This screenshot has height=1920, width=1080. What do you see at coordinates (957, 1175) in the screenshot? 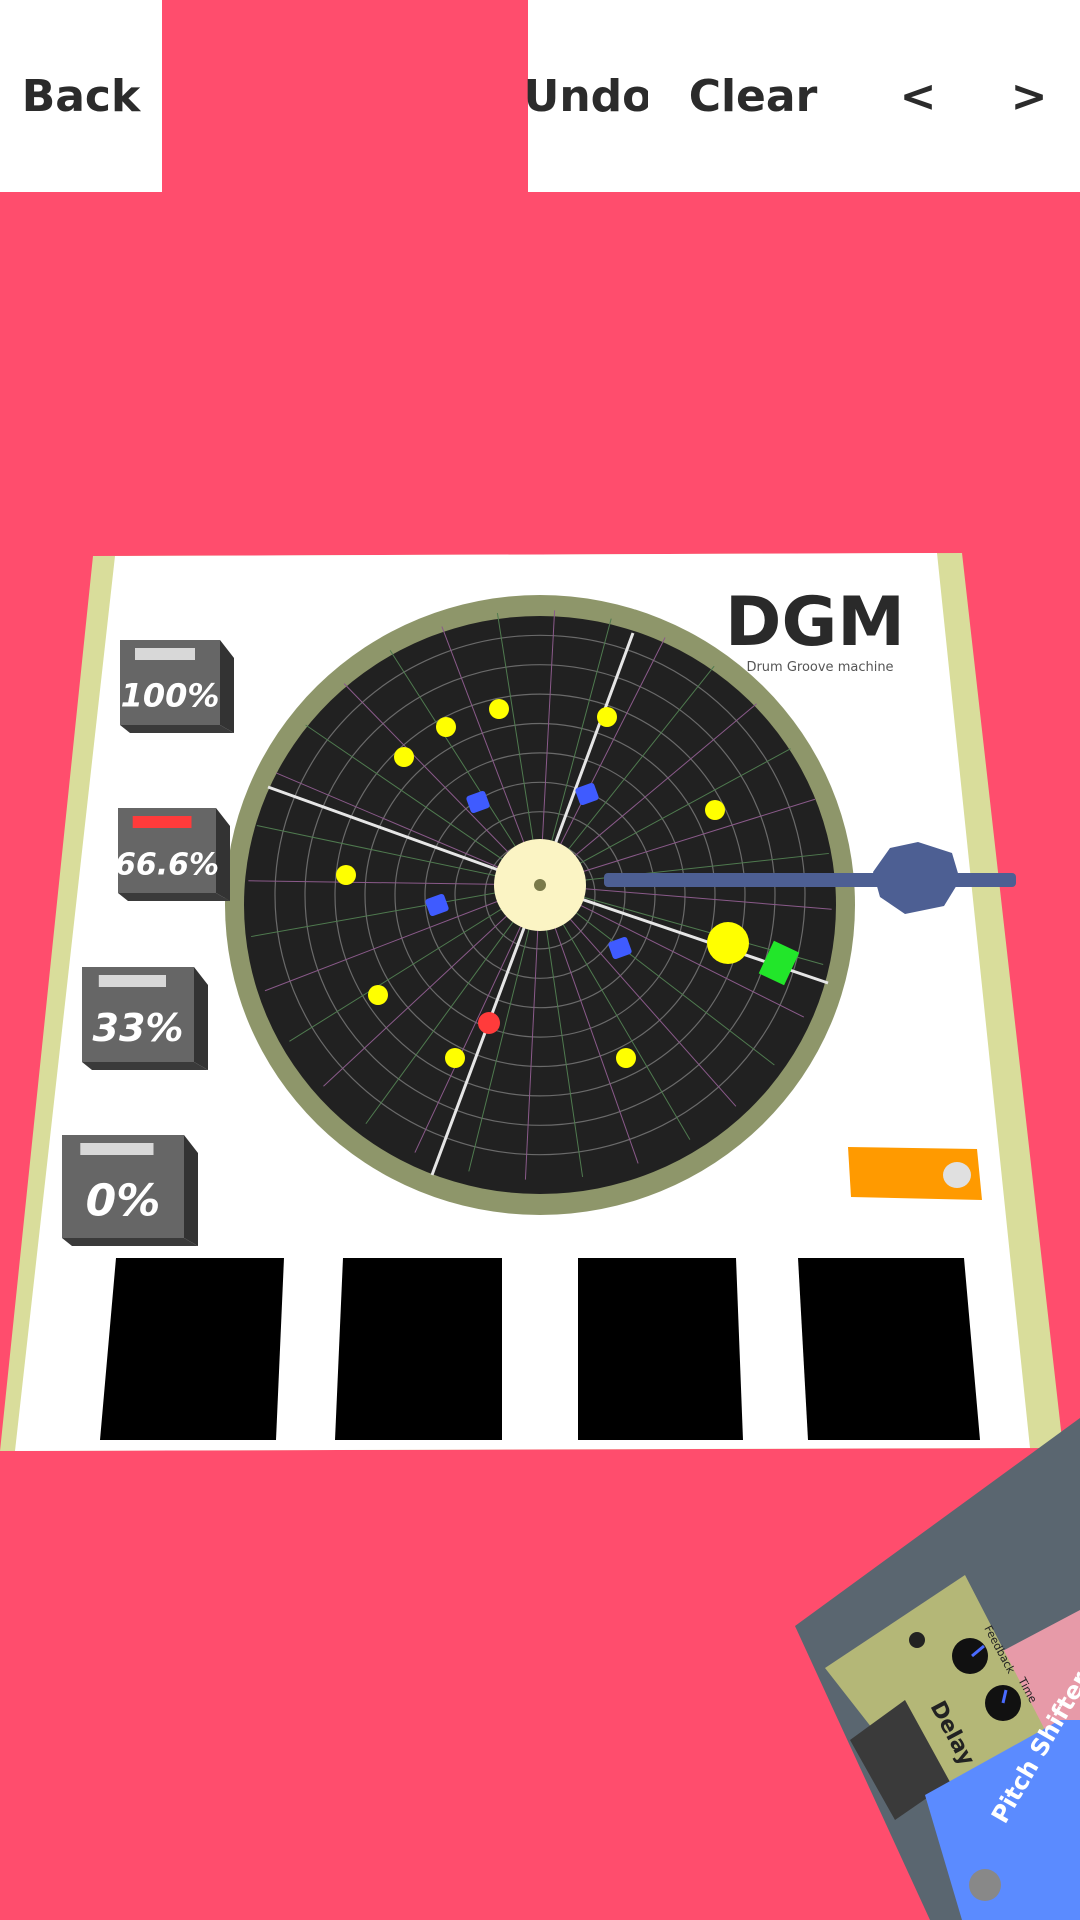
I see `toggle-knob` at bounding box center [957, 1175].